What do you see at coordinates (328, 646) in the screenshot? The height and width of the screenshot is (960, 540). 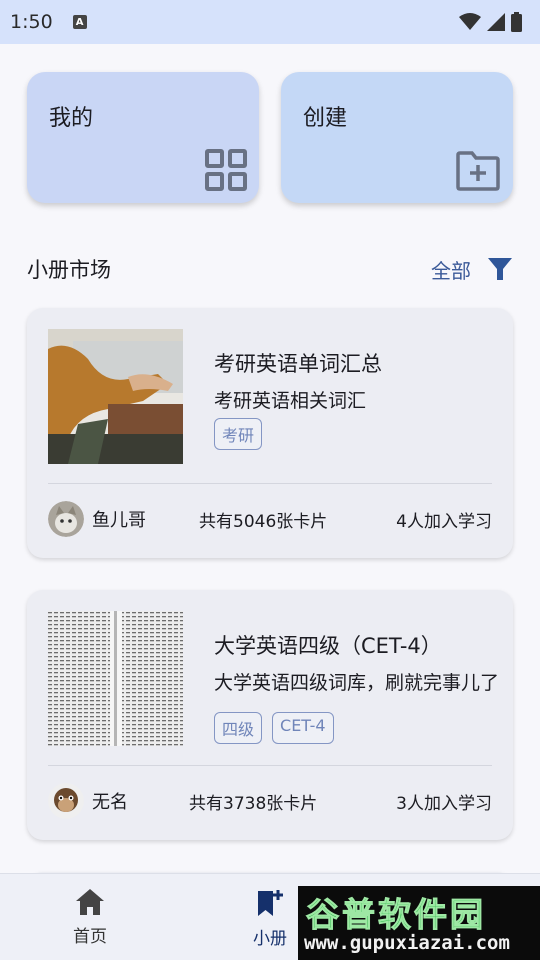 I see `book-title: 大学英语四级（CET-4）` at bounding box center [328, 646].